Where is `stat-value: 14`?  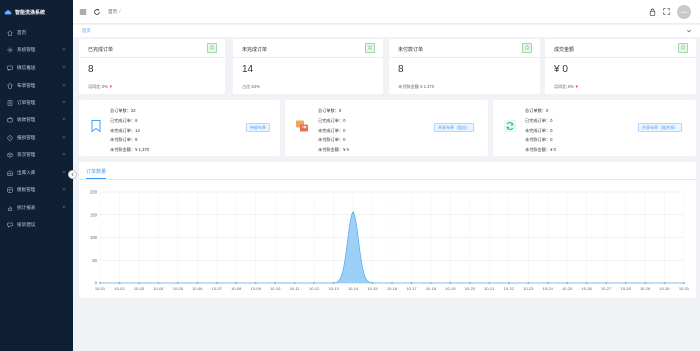
stat-value: 14 is located at coordinates (248, 69).